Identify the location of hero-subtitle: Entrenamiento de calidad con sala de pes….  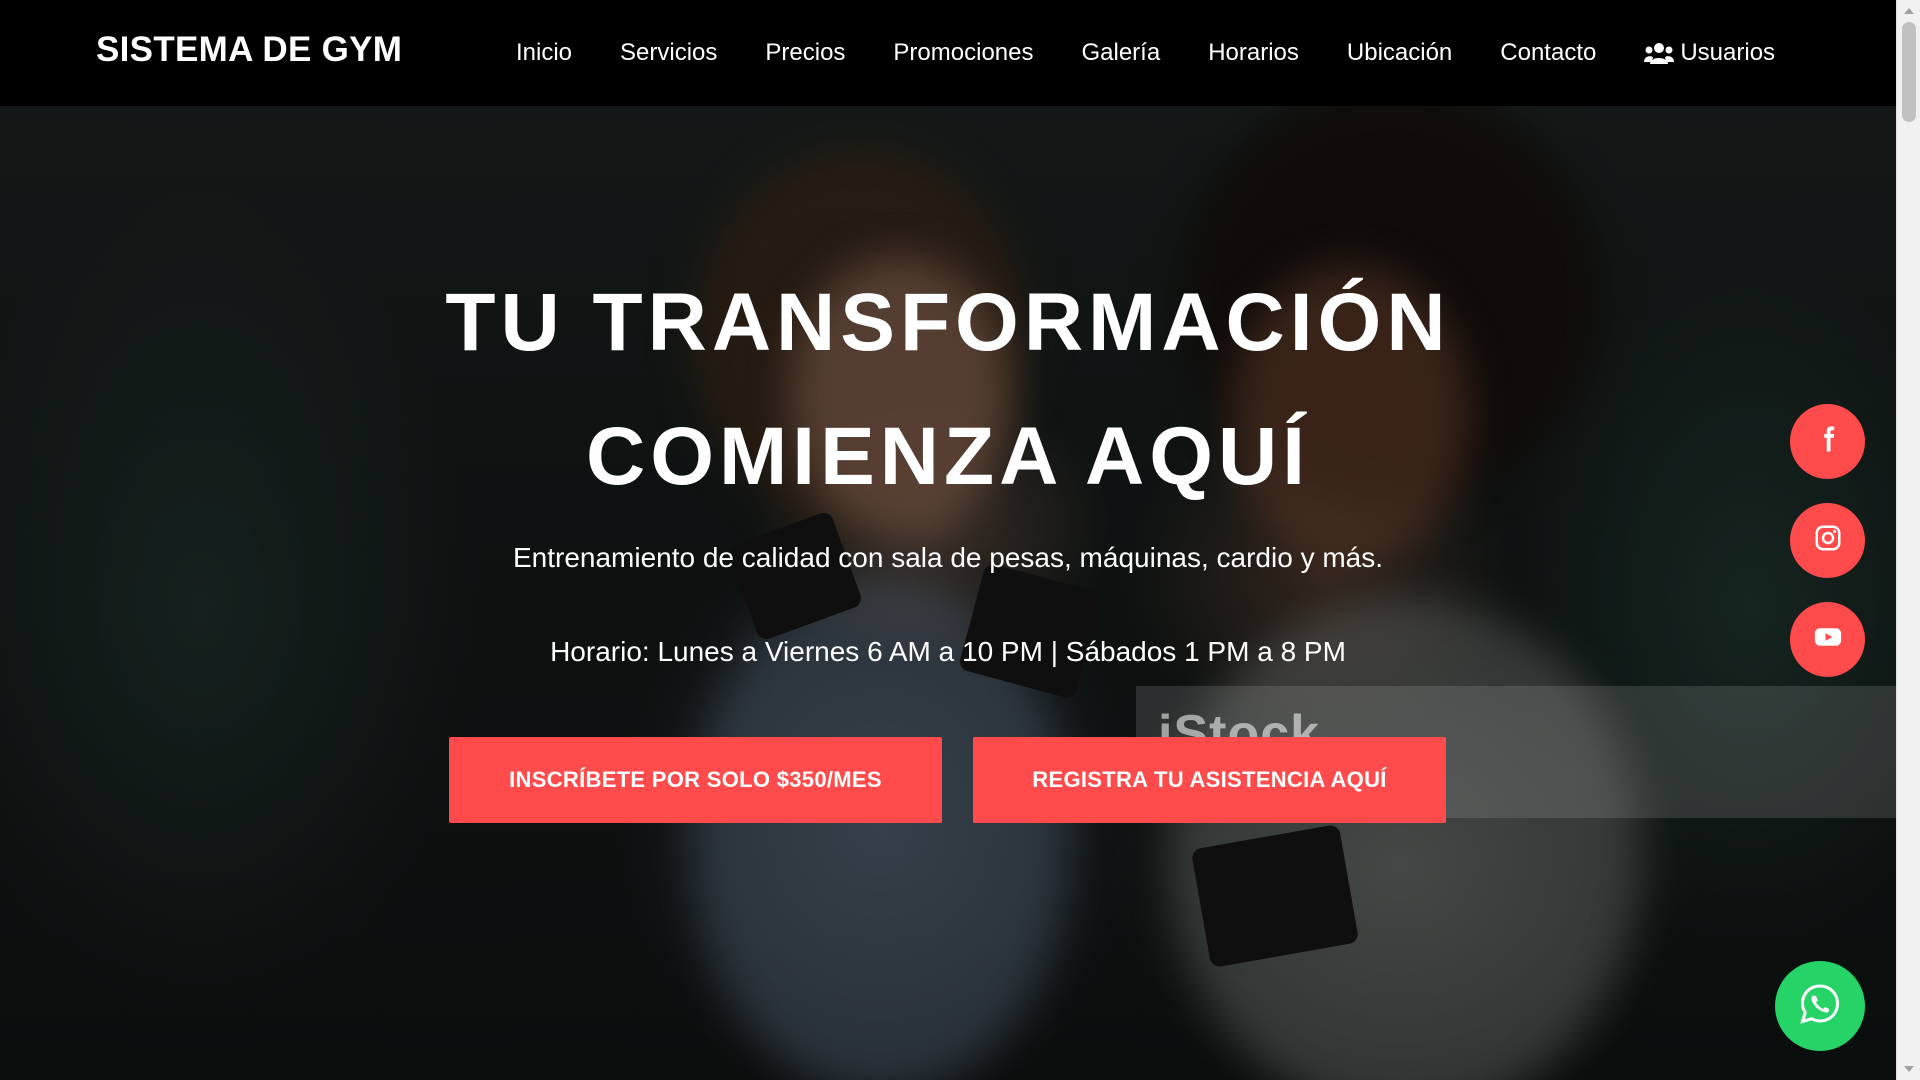
(948, 557).